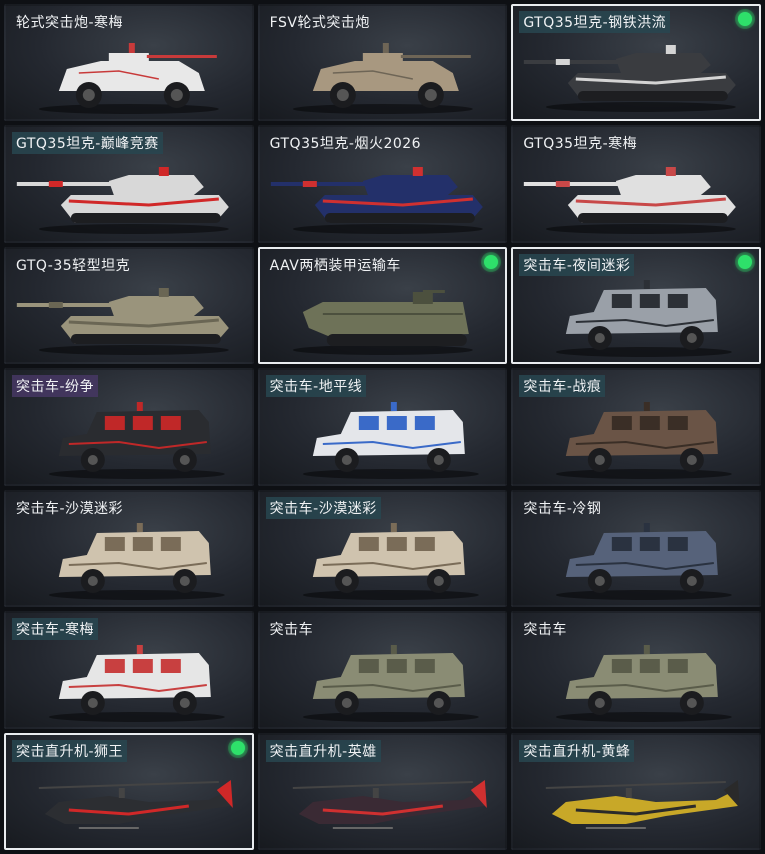 The image size is (765, 854). I want to click on vehicle-skin-name: AAV两栖装甲运输车, so click(335, 265).